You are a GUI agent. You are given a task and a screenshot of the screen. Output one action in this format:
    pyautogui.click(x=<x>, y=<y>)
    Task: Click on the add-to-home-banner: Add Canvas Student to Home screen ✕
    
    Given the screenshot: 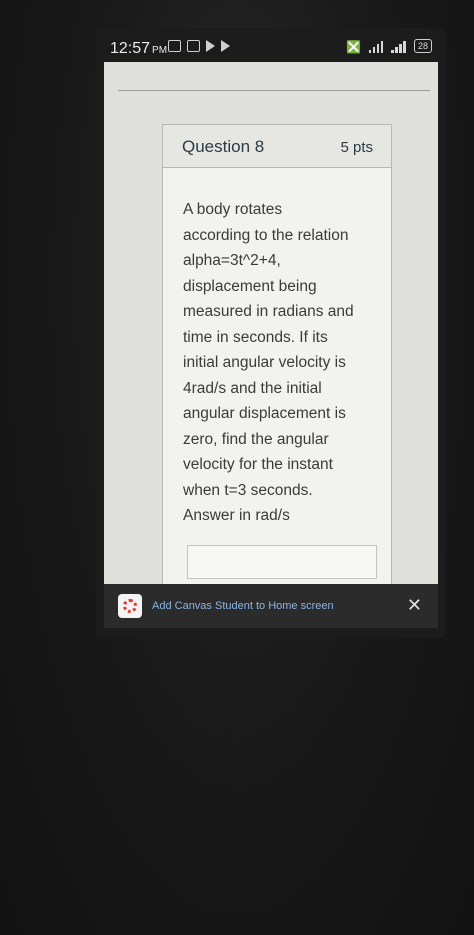 What is the action you would take?
    pyautogui.click(x=271, y=606)
    